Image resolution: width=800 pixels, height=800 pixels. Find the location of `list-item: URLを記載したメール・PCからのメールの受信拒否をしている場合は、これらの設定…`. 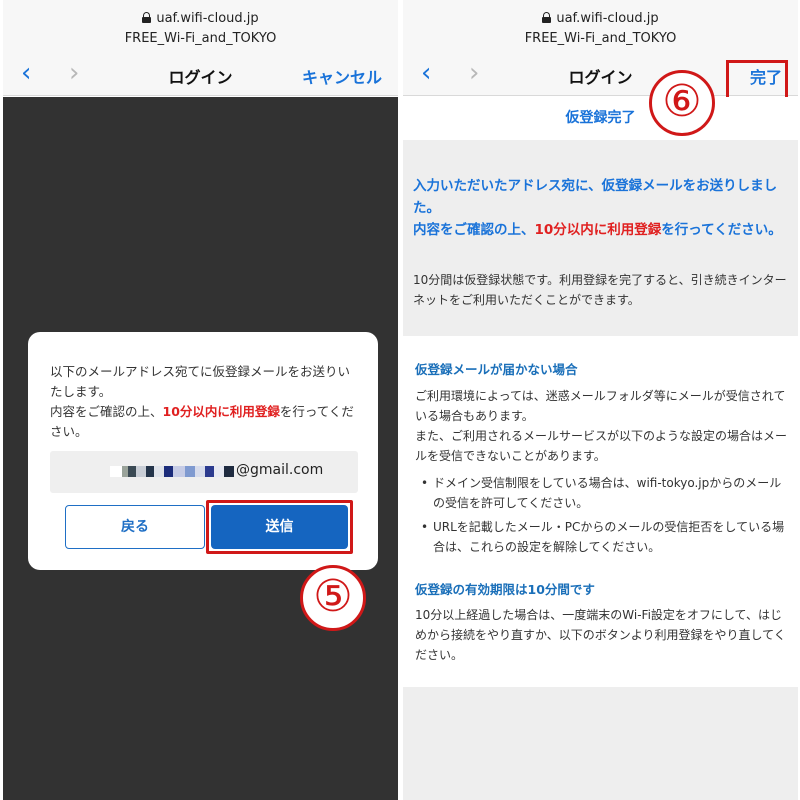

list-item: URLを記載したメール・PCからのメールの受信拒否をしている場合は、これらの設定… is located at coordinates (601, 537).